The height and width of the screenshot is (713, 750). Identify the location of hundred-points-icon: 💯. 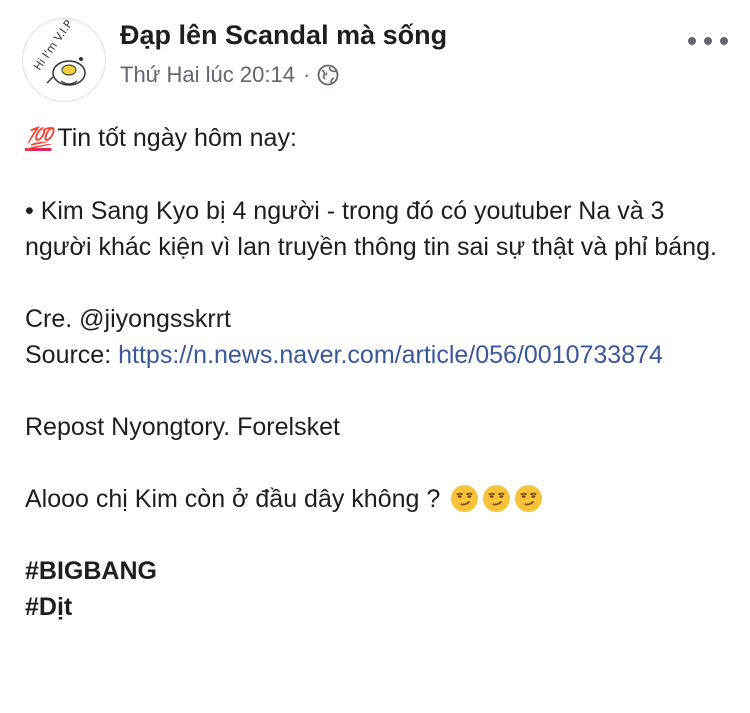
(38, 138).